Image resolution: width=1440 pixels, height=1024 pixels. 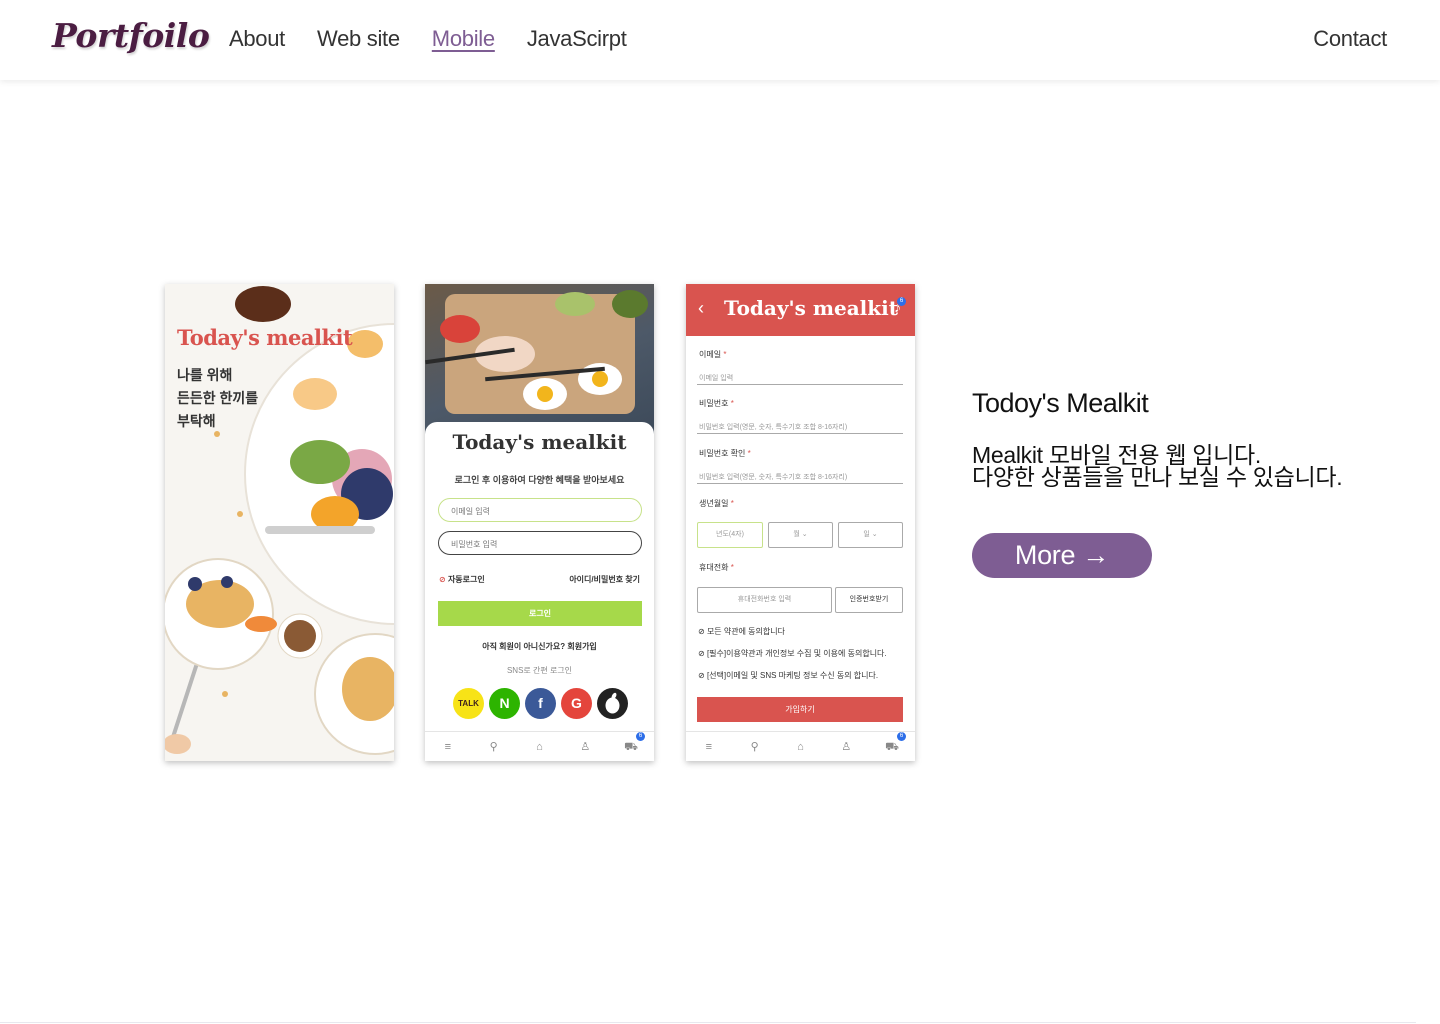 What do you see at coordinates (540, 613) in the screenshot?
I see `login-button: 로그인` at bounding box center [540, 613].